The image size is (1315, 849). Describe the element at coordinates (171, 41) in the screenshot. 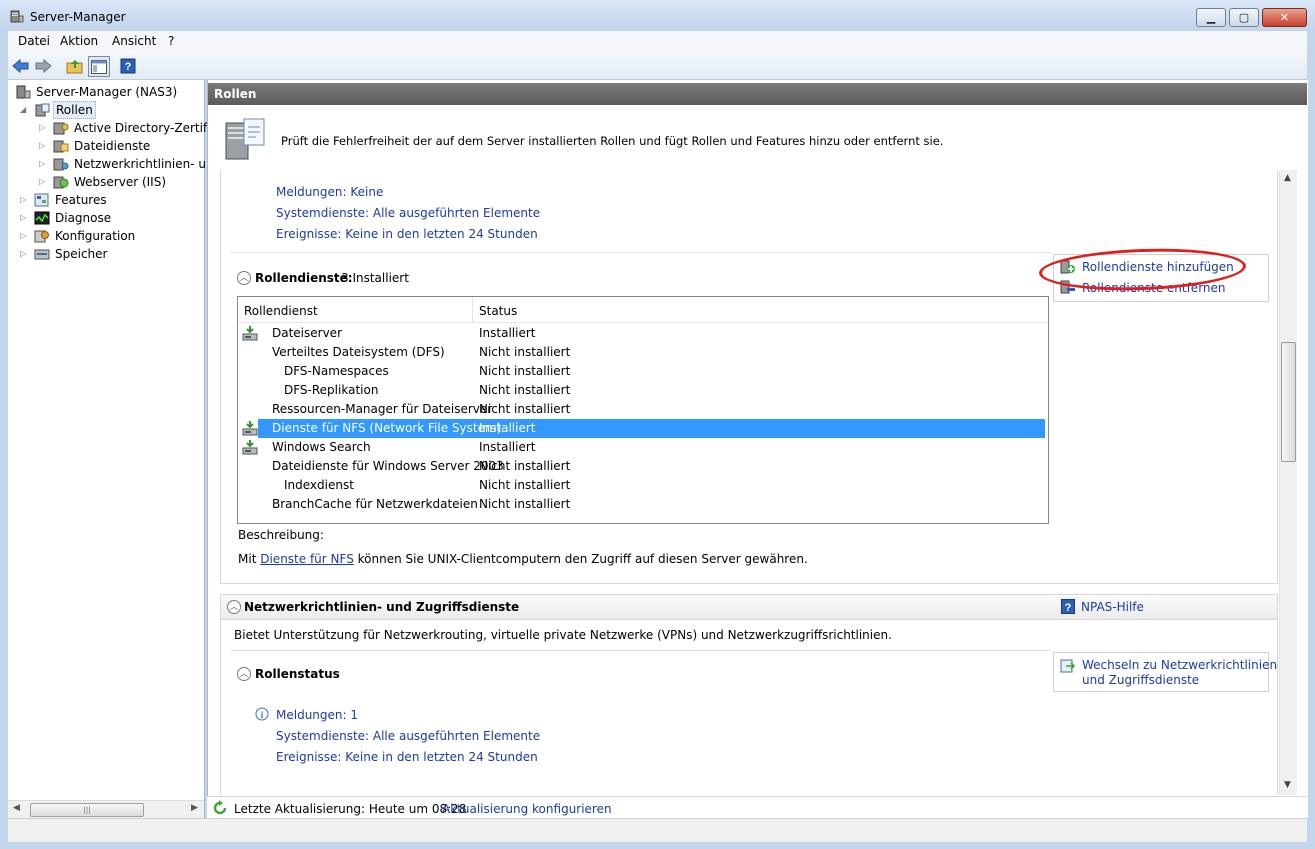

I see `menu-help: ?` at that location.